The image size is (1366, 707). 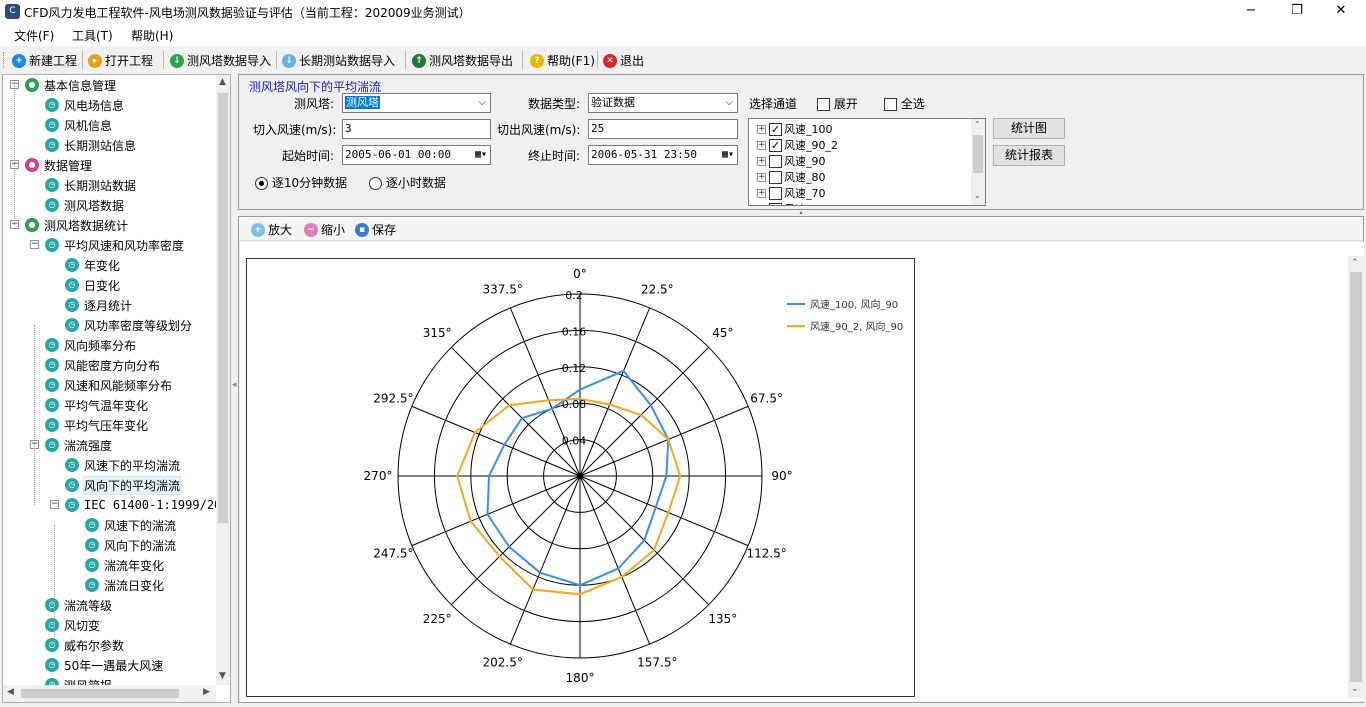 I want to click on maximize-button: ❐, so click(x=1297, y=12).